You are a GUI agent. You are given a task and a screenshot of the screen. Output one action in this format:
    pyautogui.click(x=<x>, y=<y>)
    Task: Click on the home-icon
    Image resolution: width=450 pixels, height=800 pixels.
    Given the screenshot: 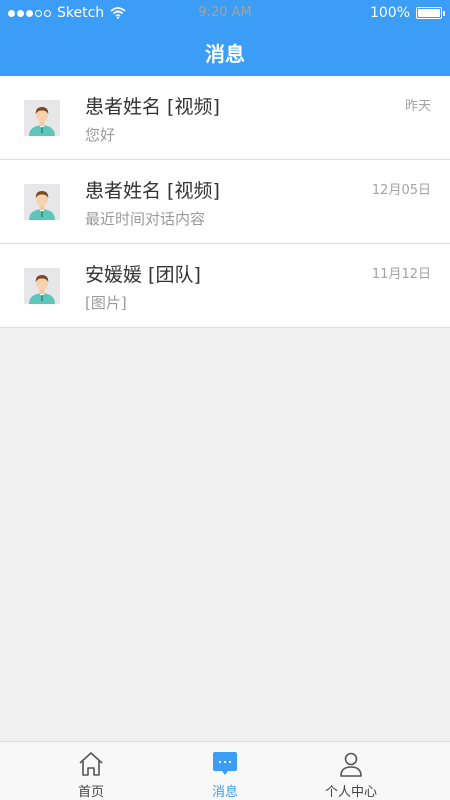 What is the action you would take?
    pyautogui.click(x=91, y=764)
    